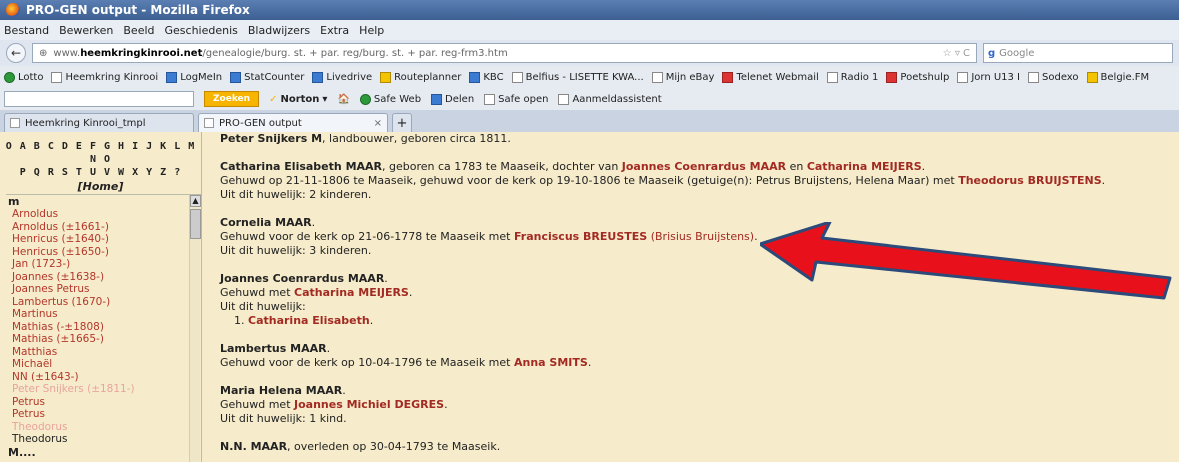 Image resolution: width=1179 pixels, height=462 pixels. What do you see at coordinates (195, 201) in the screenshot?
I see `scroll-up-icon: ▲` at bounding box center [195, 201].